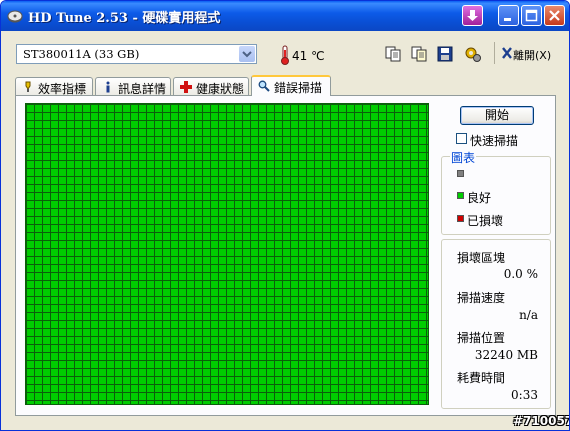 The image size is (570, 431). Describe the element at coordinates (419, 54) in the screenshot. I see `copy-all-icon` at that location.